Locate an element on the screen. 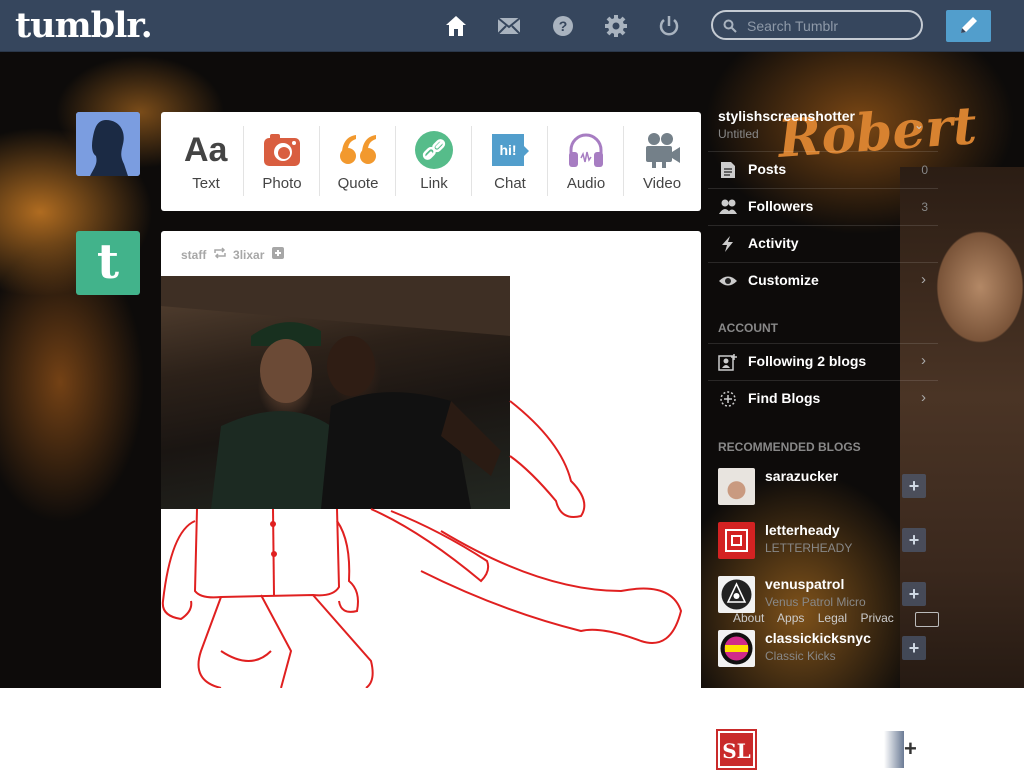 Image resolution: width=1024 pixels, height=770 pixels. followers-icon is located at coordinates (728, 206).